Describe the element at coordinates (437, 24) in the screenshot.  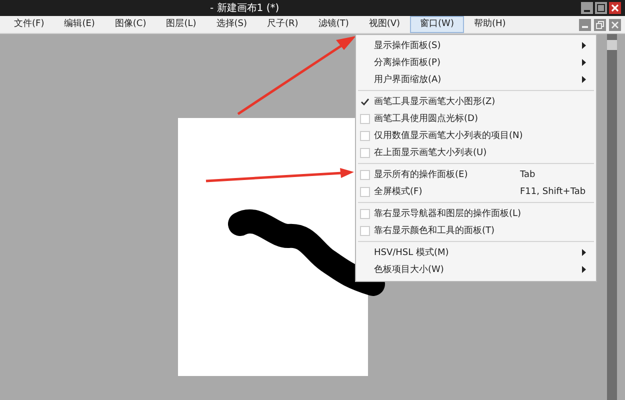
I see `menu-item: 窗口(W)` at that location.